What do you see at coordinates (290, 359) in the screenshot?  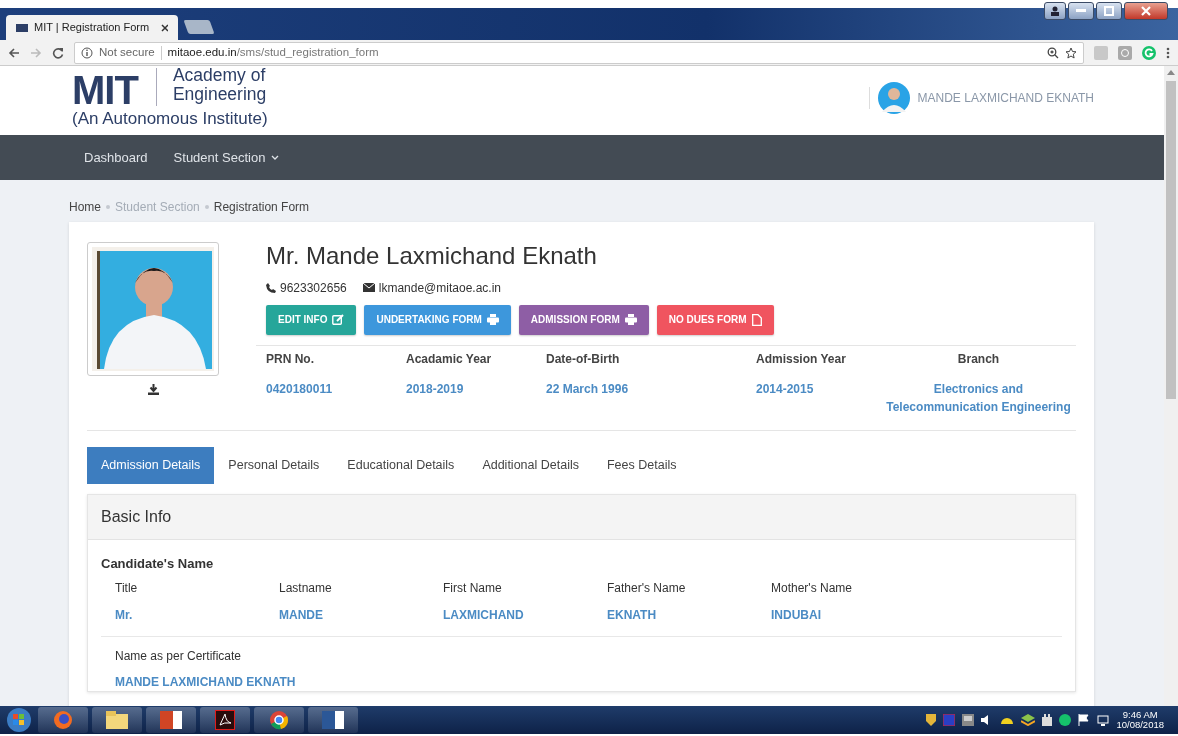 I see `field-label: PRN No.` at bounding box center [290, 359].